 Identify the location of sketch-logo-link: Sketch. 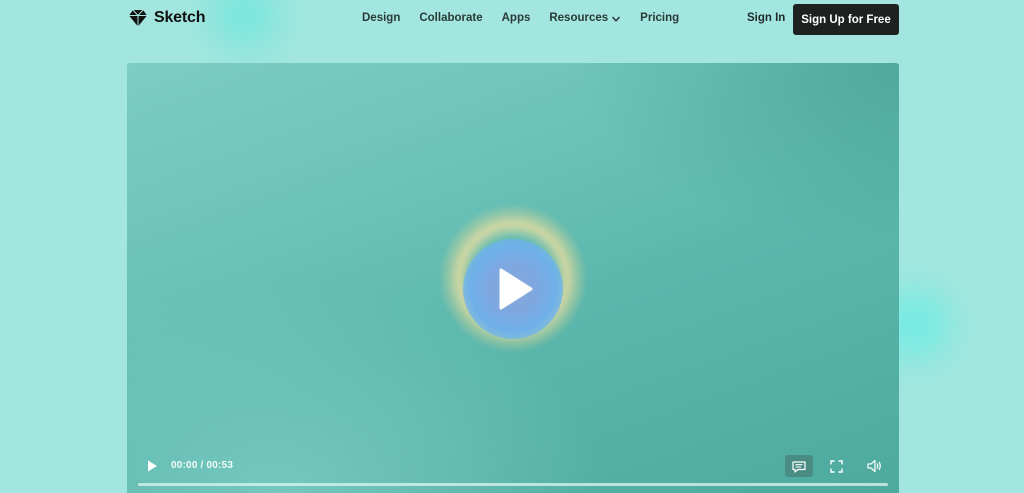
(166, 18).